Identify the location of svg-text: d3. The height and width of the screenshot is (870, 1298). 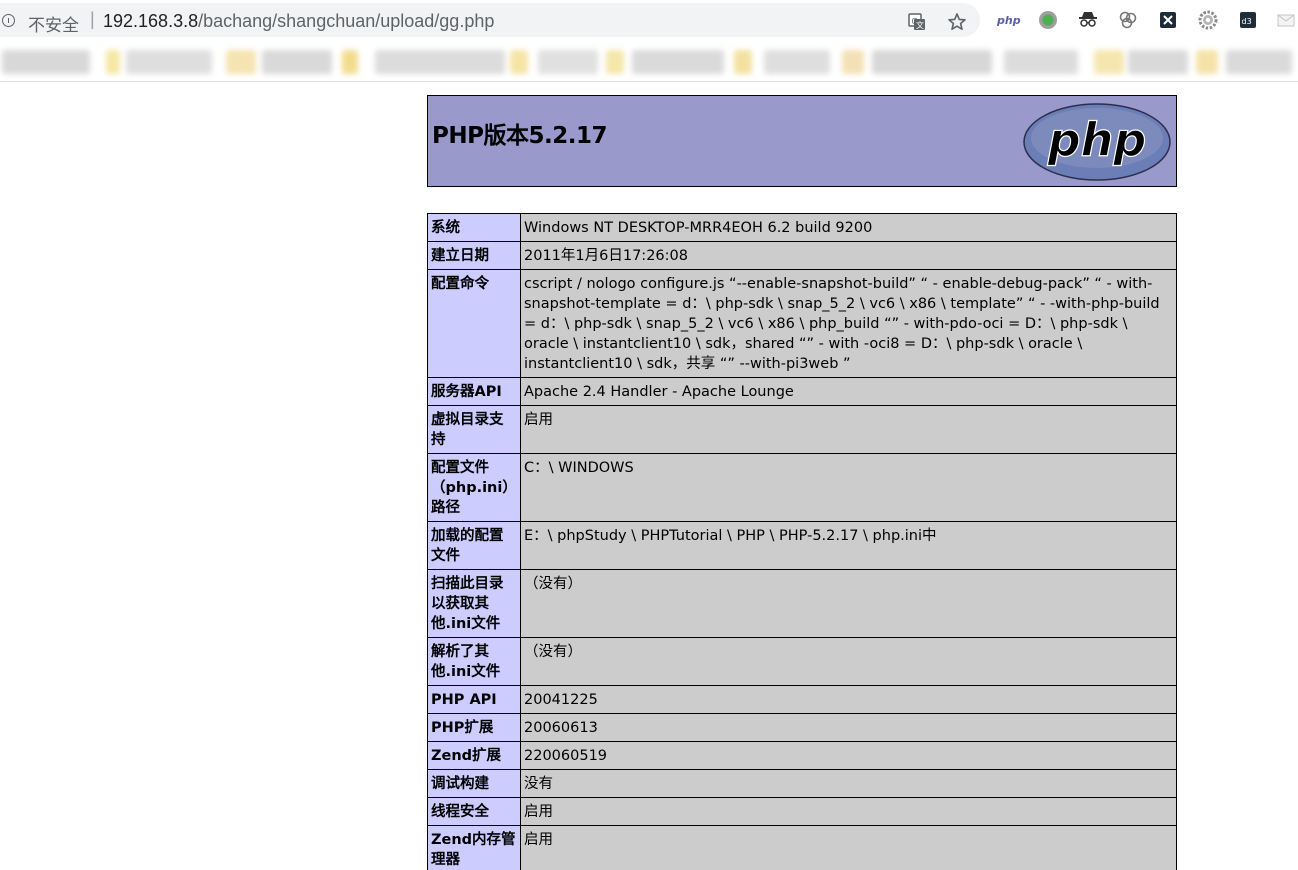
(1247, 21).